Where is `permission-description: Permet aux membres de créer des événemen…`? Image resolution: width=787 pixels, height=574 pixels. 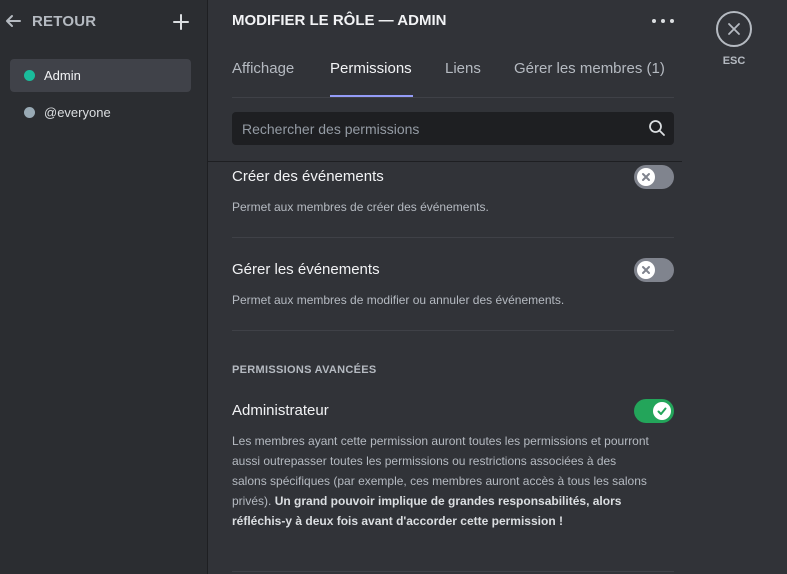 permission-description: Permet aux membres de créer des événemen… is located at coordinates (360, 207).